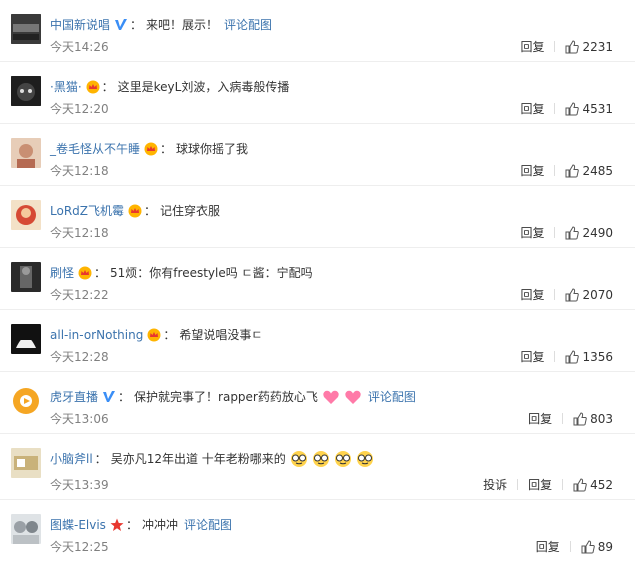 This screenshot has width=635, height=563. What do you see at coordinates (574, 546) in the screenshot?
I see `comment-actions: 回复 89` at bounding box center [574, 546].